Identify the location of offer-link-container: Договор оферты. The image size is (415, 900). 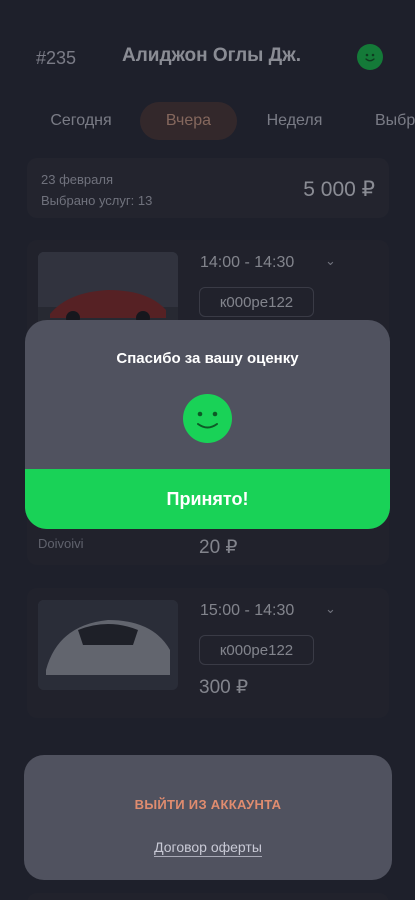
(208, 848).